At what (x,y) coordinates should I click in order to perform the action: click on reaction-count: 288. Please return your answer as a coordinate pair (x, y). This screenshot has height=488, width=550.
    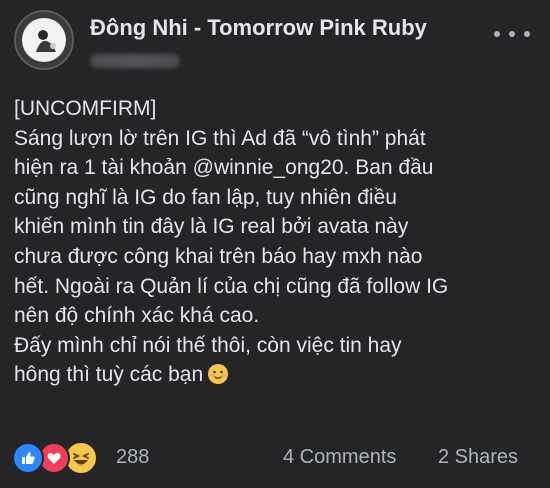
    Looking at the image, I should click on (132, 457).